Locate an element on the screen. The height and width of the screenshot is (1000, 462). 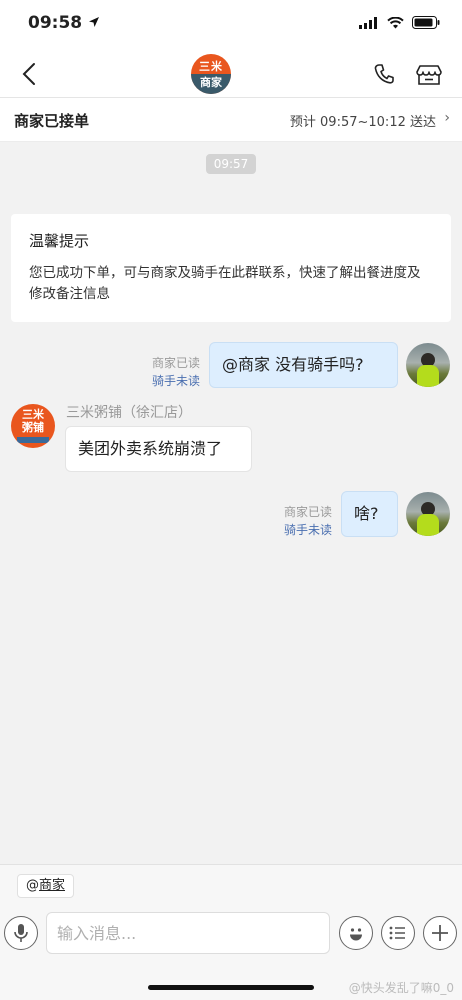
shop-avatar: 三米 粥铺 is located at coordinates (33, 426).